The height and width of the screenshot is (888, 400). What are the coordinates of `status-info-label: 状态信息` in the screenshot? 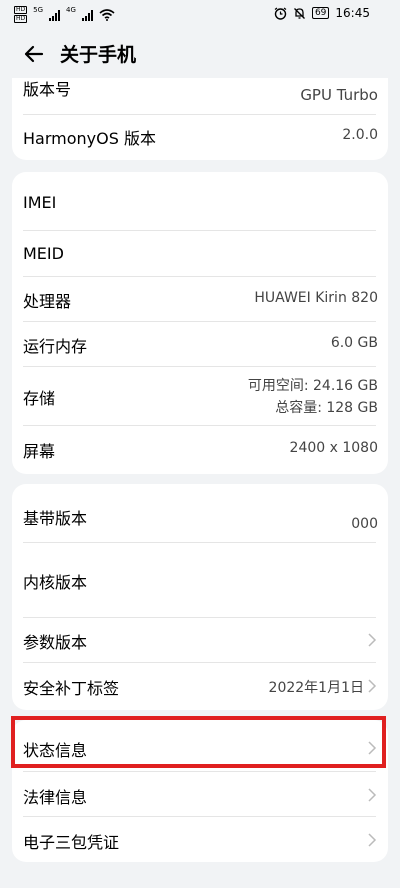 It's located at (55, 750).